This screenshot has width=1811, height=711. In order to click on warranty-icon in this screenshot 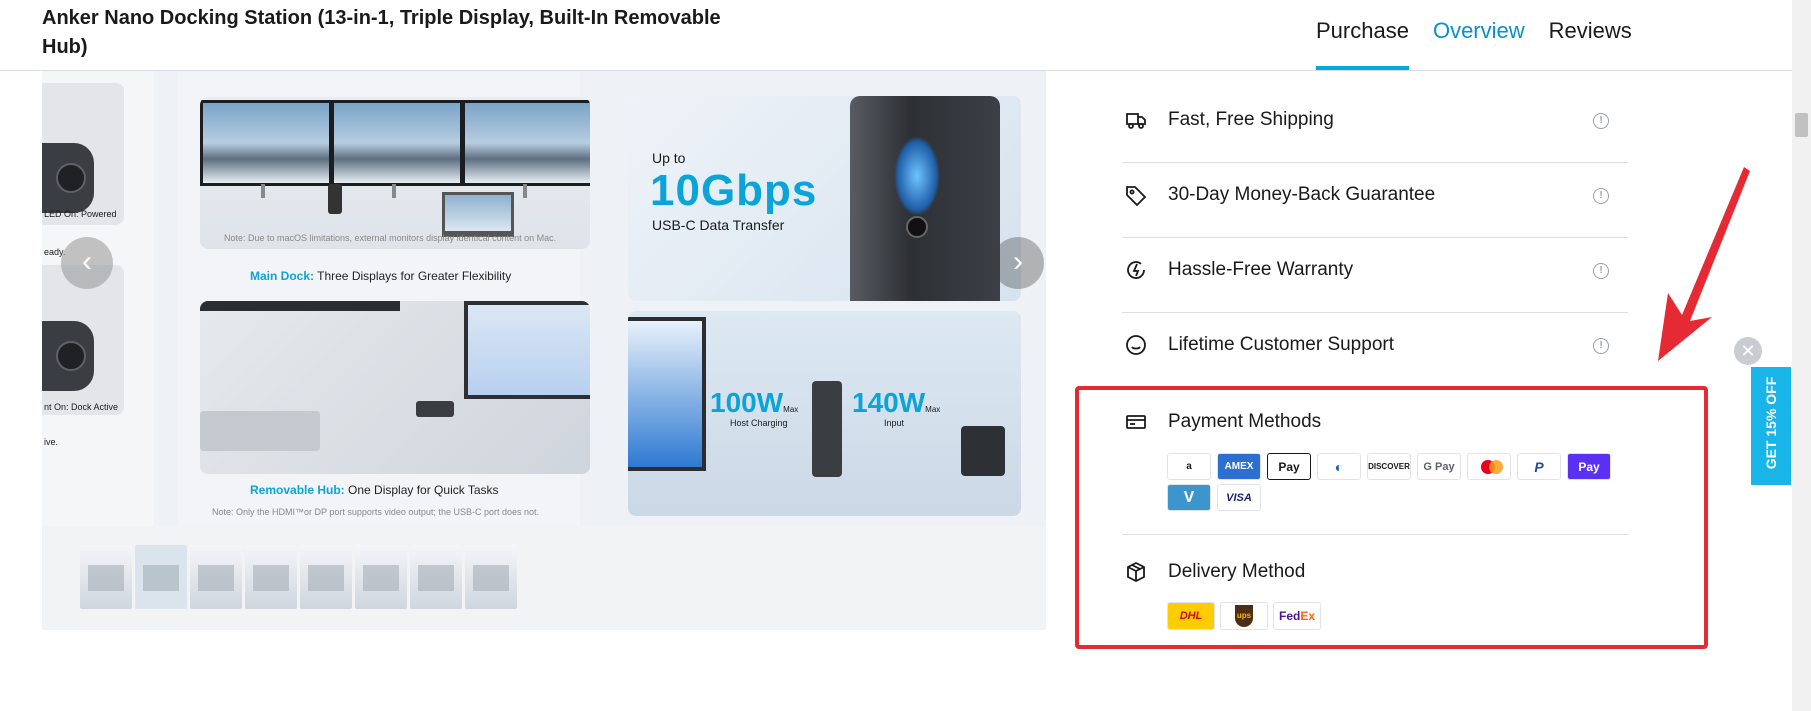, I will do `click(1136, 270)`.